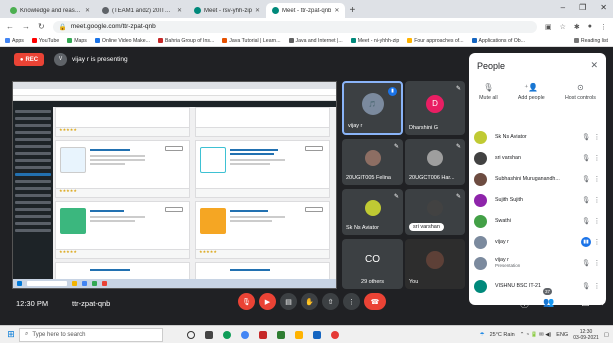 The width and height of the screenshot is (613, 343). Describe the element at coordinates (10, 26) in the screenshot. I see `back-icon: ←` at that location.